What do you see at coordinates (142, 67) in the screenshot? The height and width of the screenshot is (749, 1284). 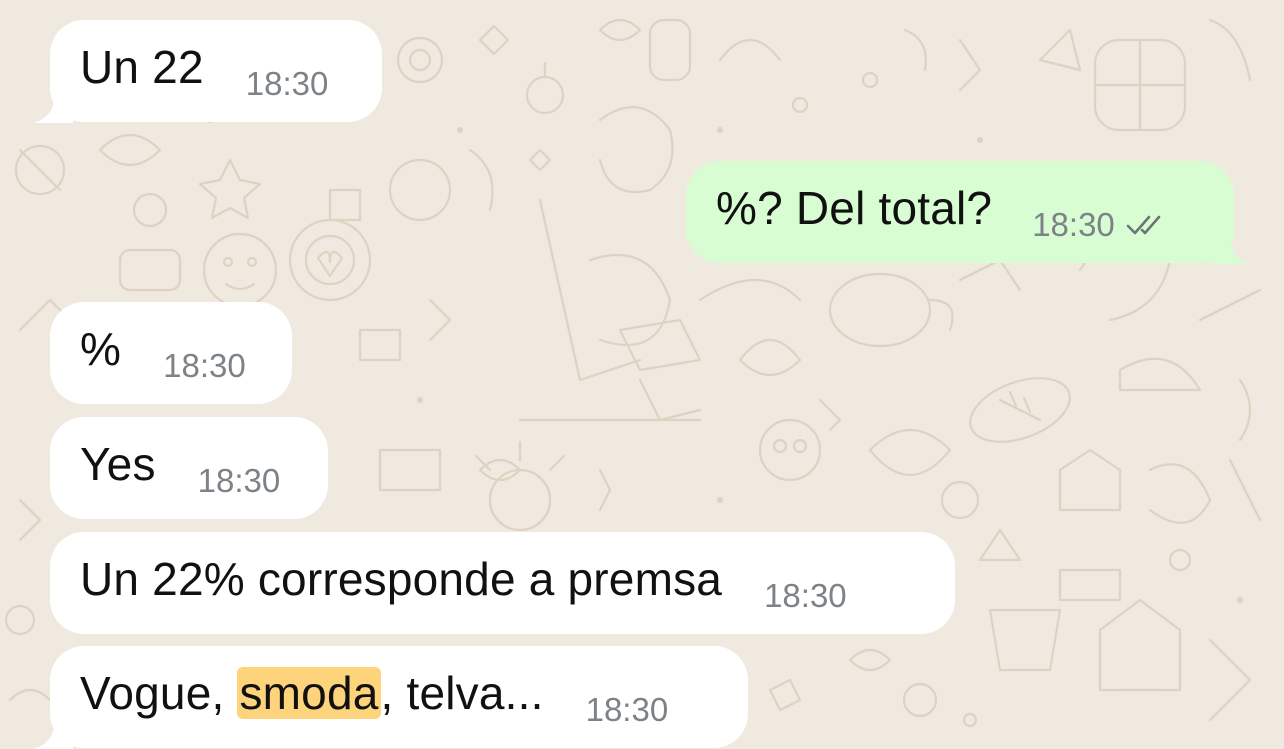 I see `message-text: Un 22` at bounding box center [142, 67].